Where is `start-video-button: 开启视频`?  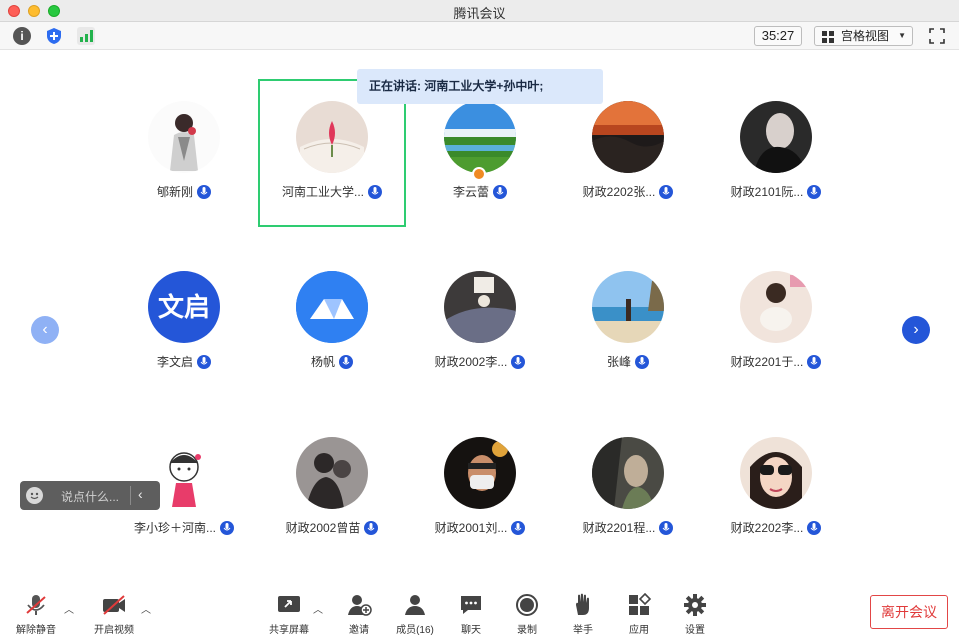
start-video-button: 开启视频 is located at coordinates (114, 614).